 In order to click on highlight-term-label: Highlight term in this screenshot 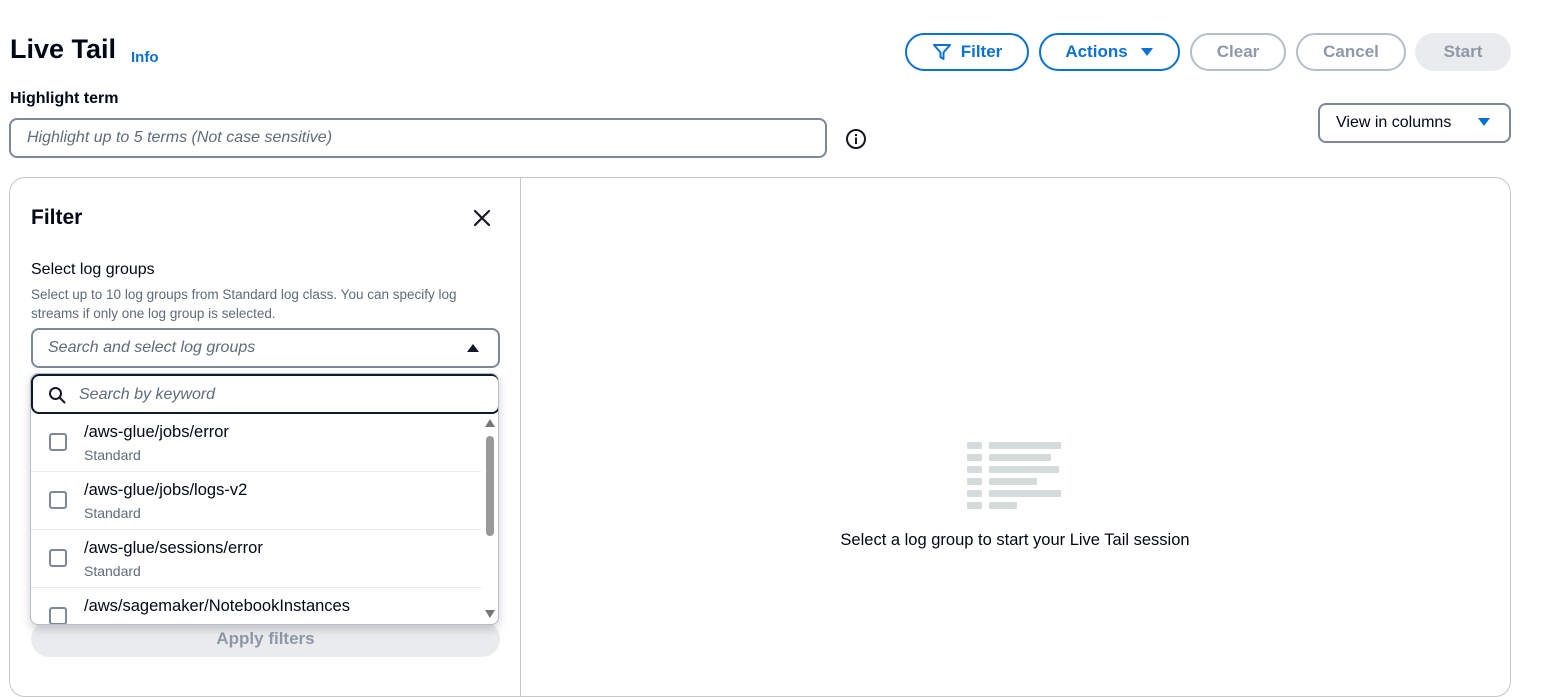, I will do `click(64, 98)`.